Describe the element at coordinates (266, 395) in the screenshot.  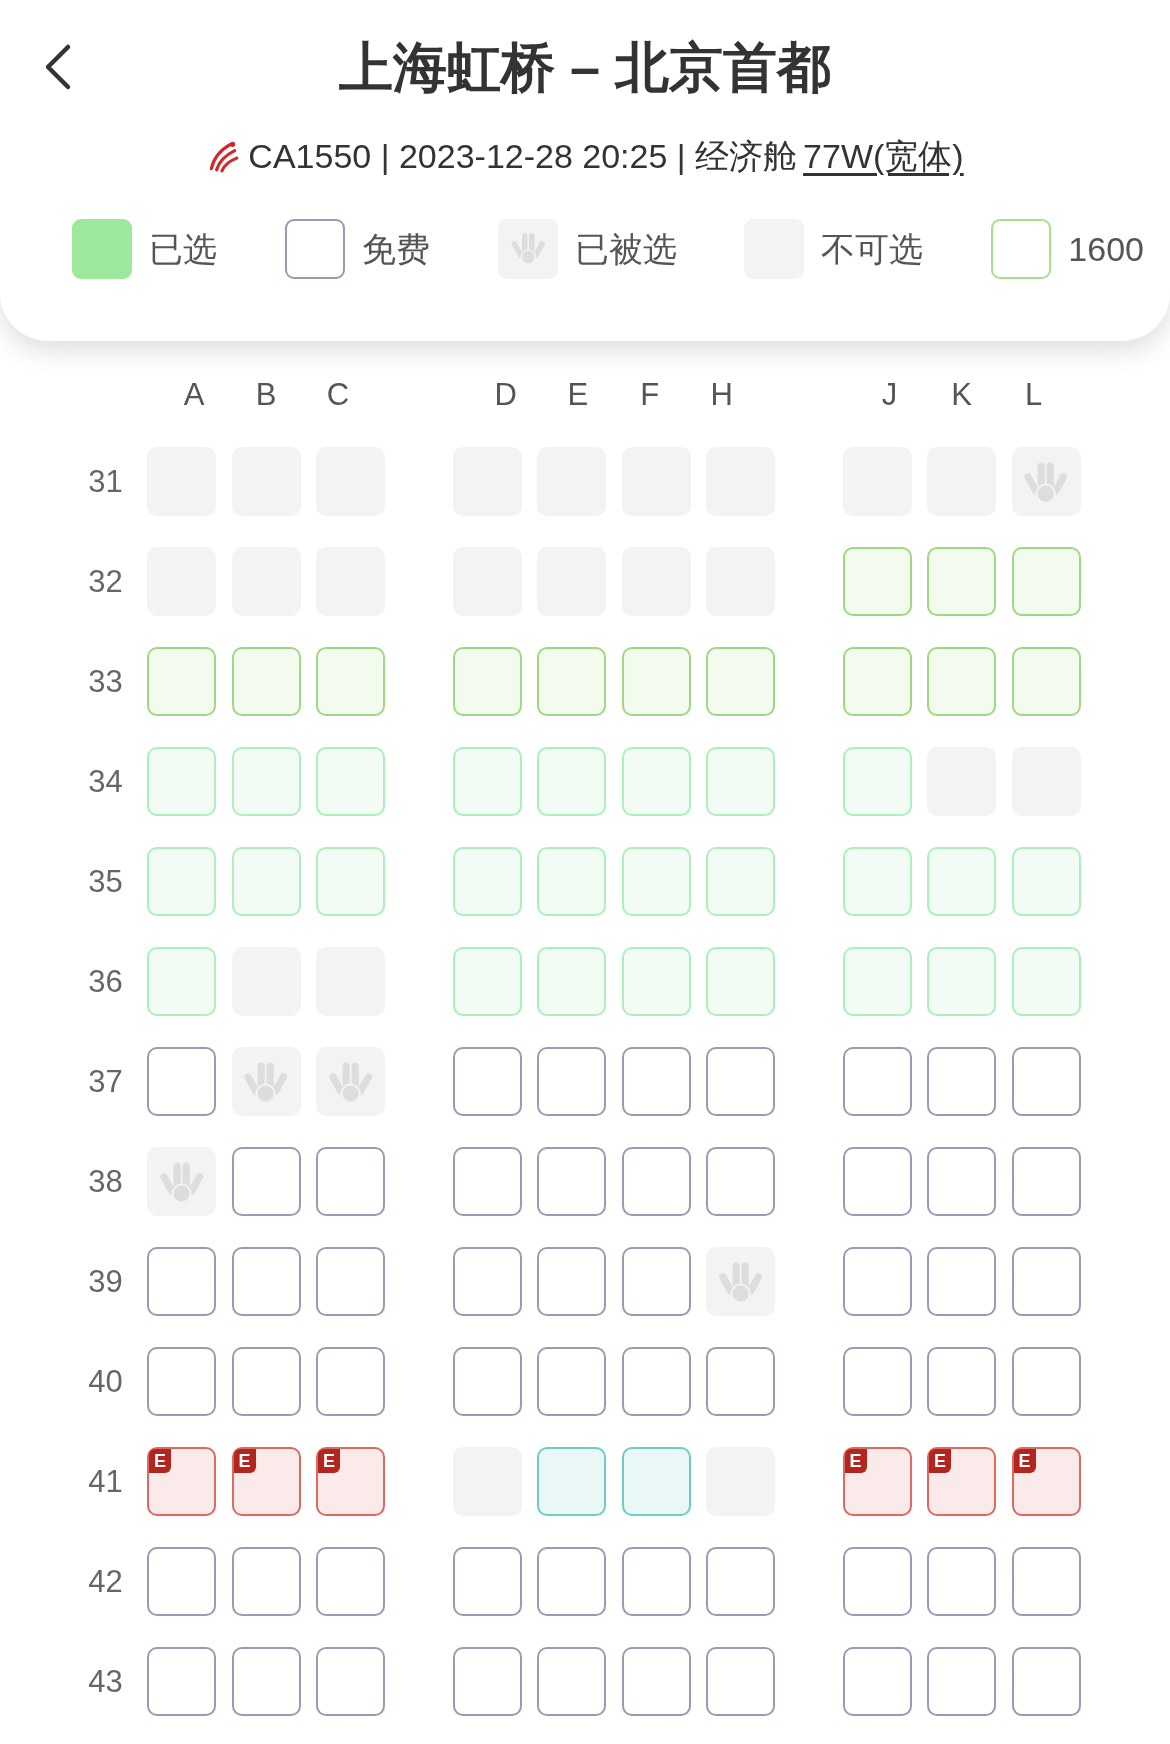
I see `column-letter: B` at that location.